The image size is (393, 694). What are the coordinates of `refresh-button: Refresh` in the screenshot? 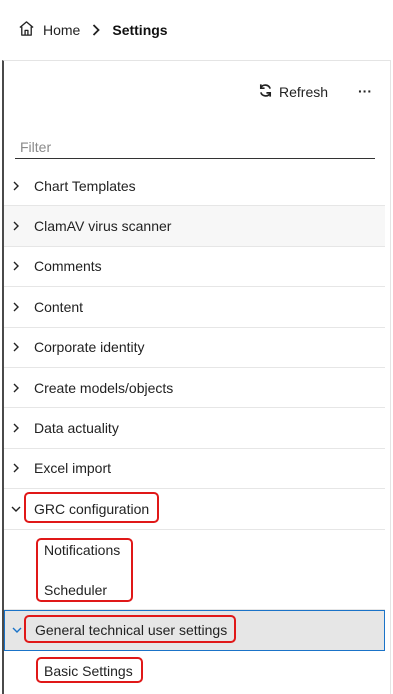 It's located at (293, 92).